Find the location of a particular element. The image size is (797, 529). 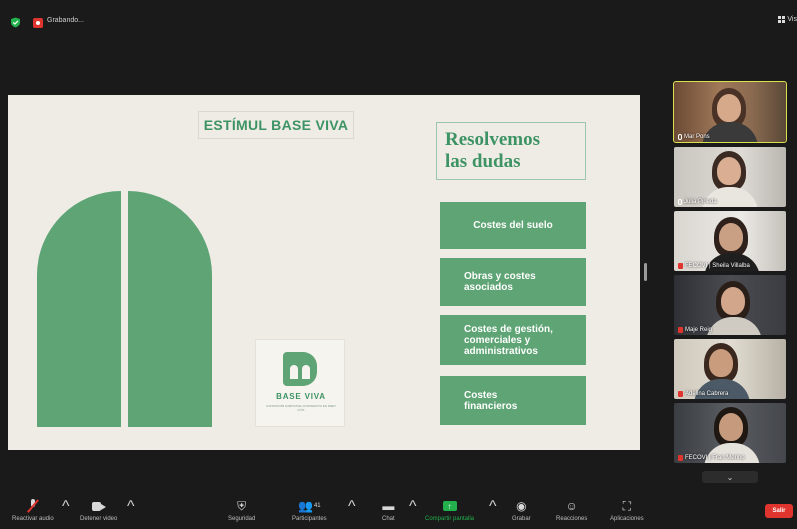

apps-button: ⛶ Aplicaciones is located at coordinates (627, 510).